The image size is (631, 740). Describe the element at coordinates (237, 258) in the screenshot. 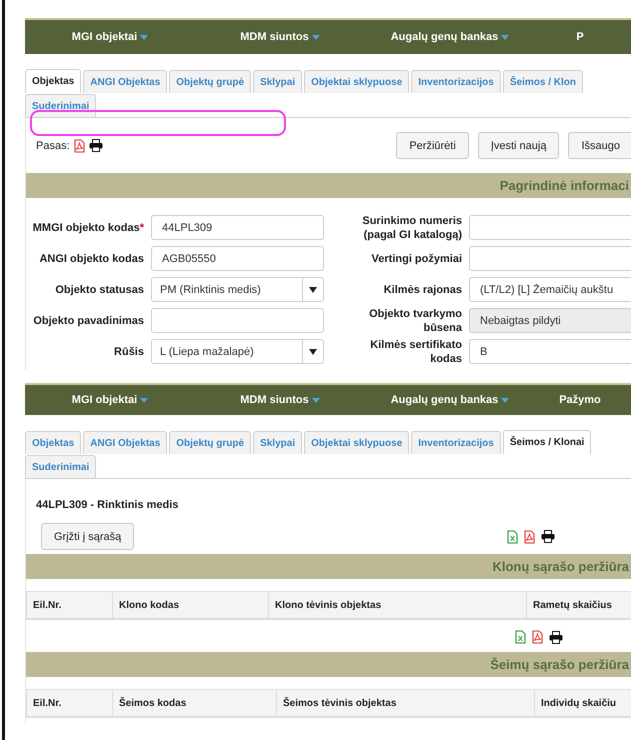

I see `text-input: AGB05550` at that location.